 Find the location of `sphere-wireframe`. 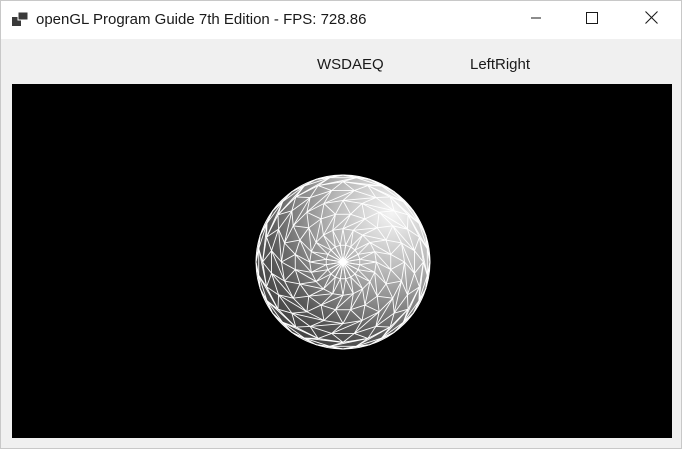

sphere-wireframe is located at coordinates (343, 262).